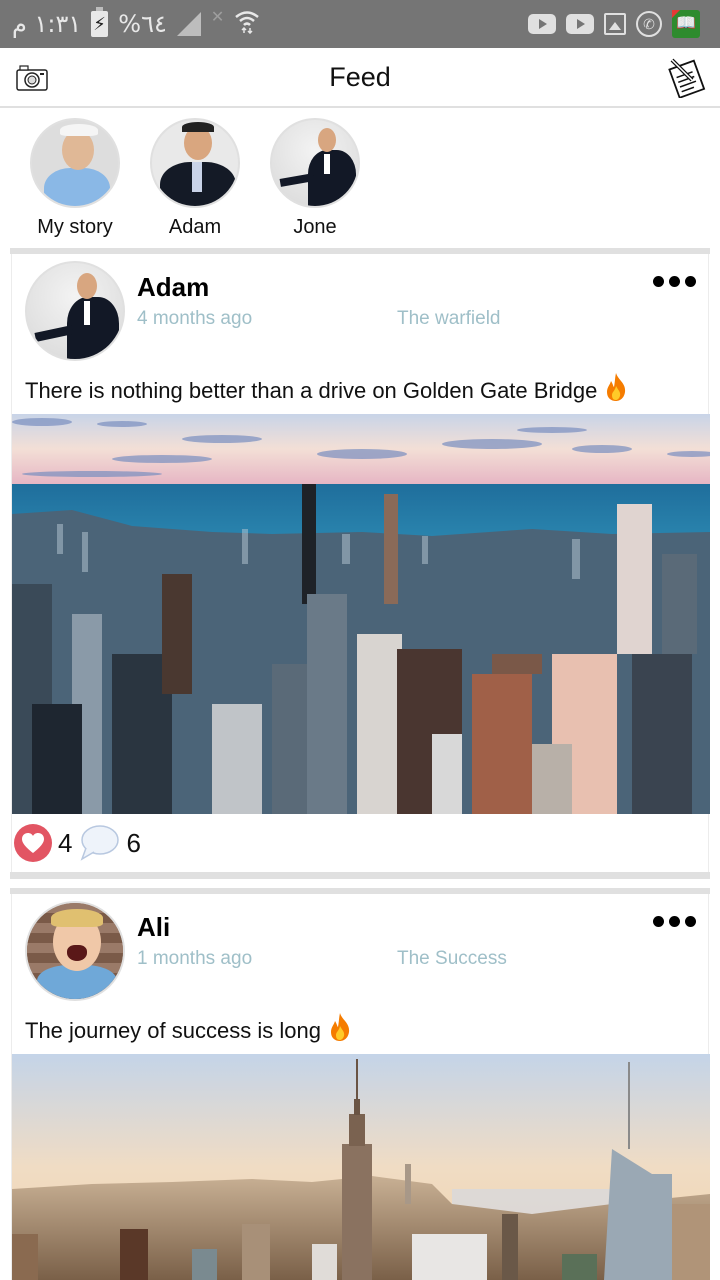 Image resolution: width=720 pixels, height=1280 pixels. What do you see at coordinates (361, 843) in the screenshot?
I see `post-actions: 4 6` at bounding box center [361, 843].